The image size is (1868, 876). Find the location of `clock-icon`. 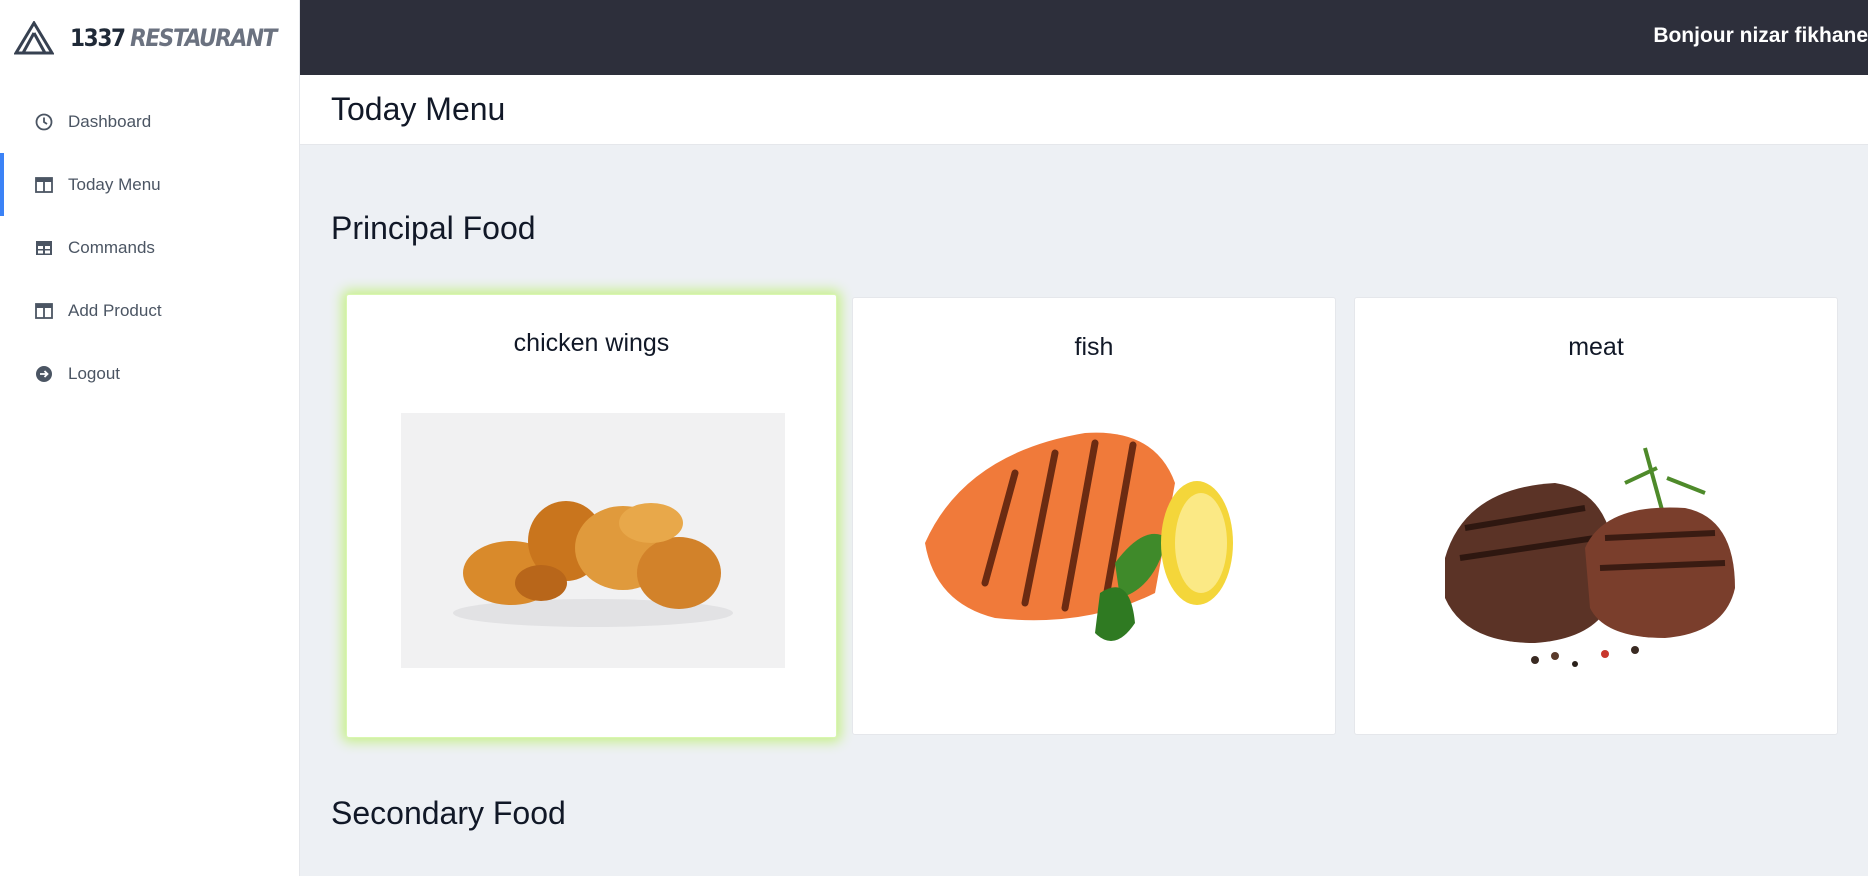

clock-icon is located at coordinates (44, 122).